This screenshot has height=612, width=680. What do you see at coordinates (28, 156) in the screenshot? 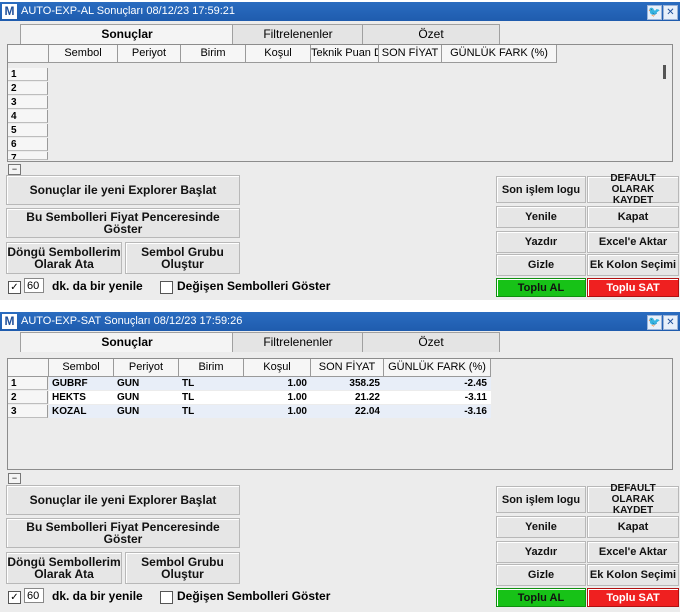
I see `row-number: 7` at bounding box center [28, 156].